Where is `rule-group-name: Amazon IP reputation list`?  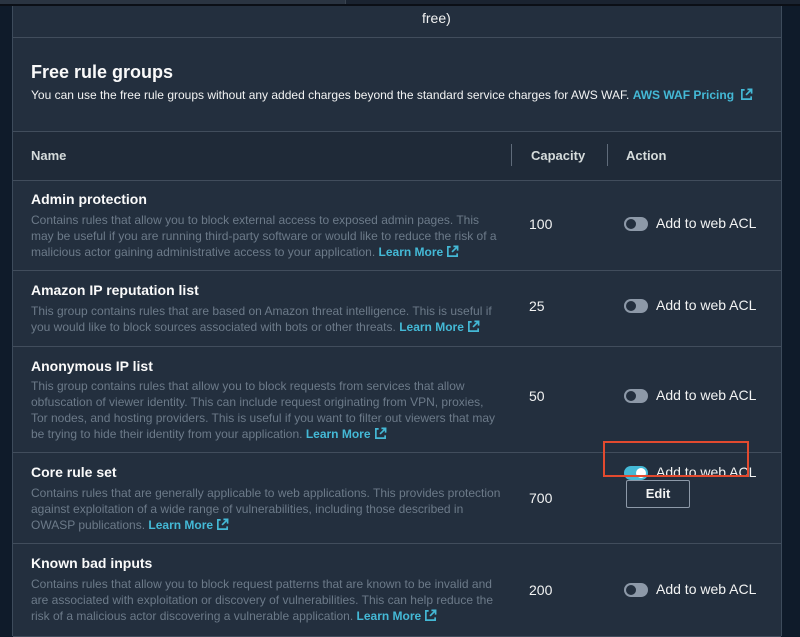
rule-group-name: Amazon IP reputation list is located at coordinates (115, 290).